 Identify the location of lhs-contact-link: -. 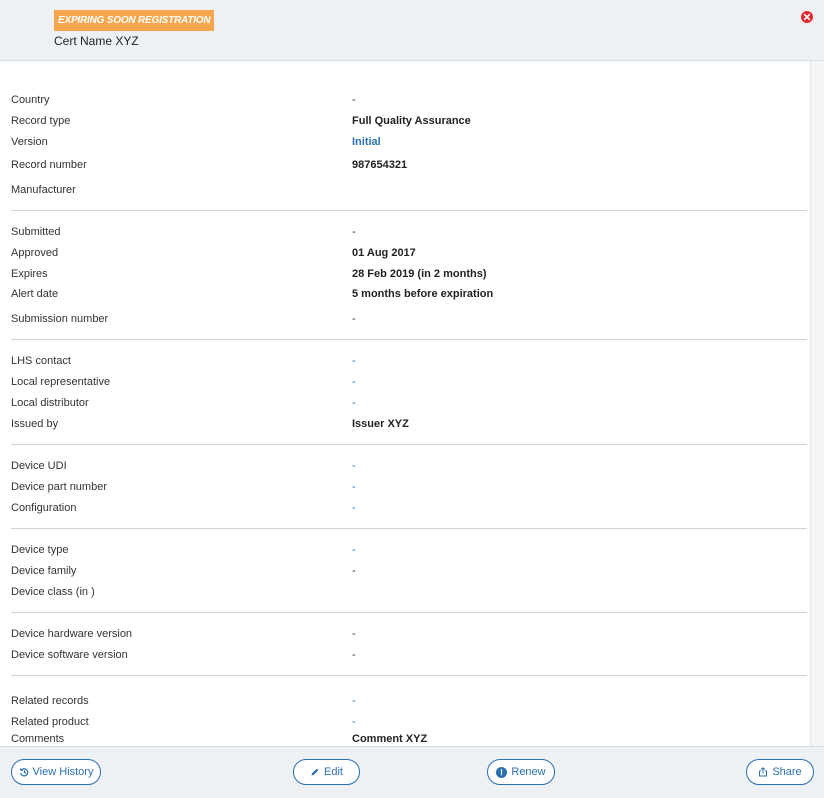
(354, 361).